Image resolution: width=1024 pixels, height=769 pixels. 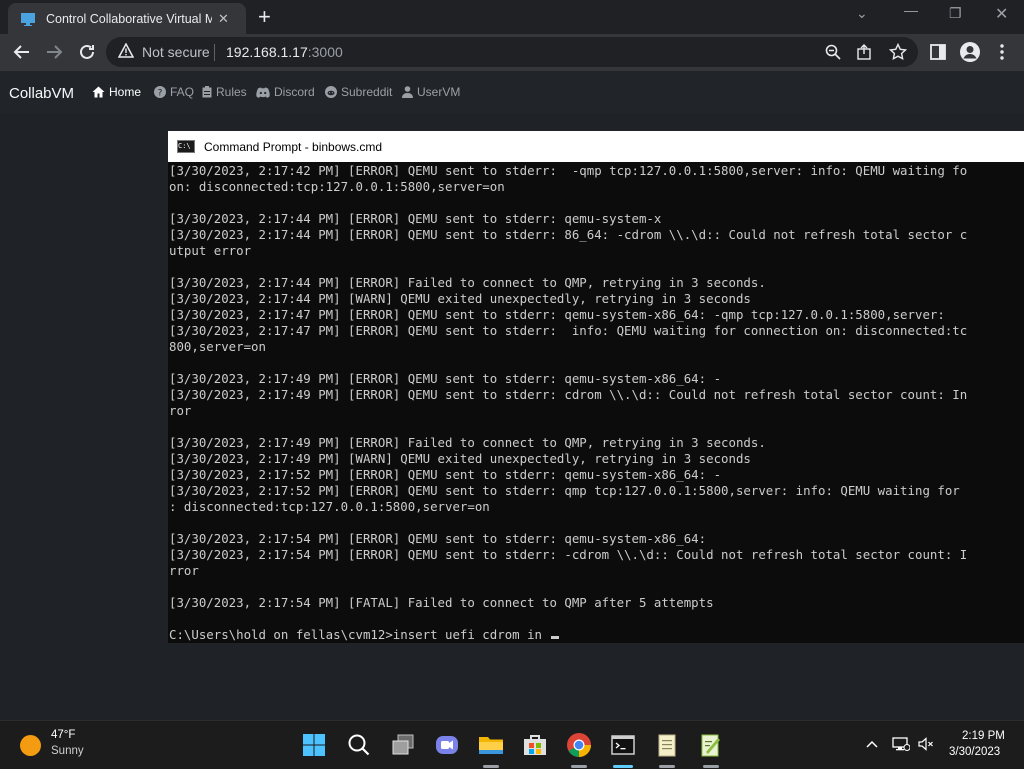 What do you see at coordinates (862, 13) in the screenshot?
I see `tab-search-chevron-icon: ⌄` at bounding box center [862, 13].